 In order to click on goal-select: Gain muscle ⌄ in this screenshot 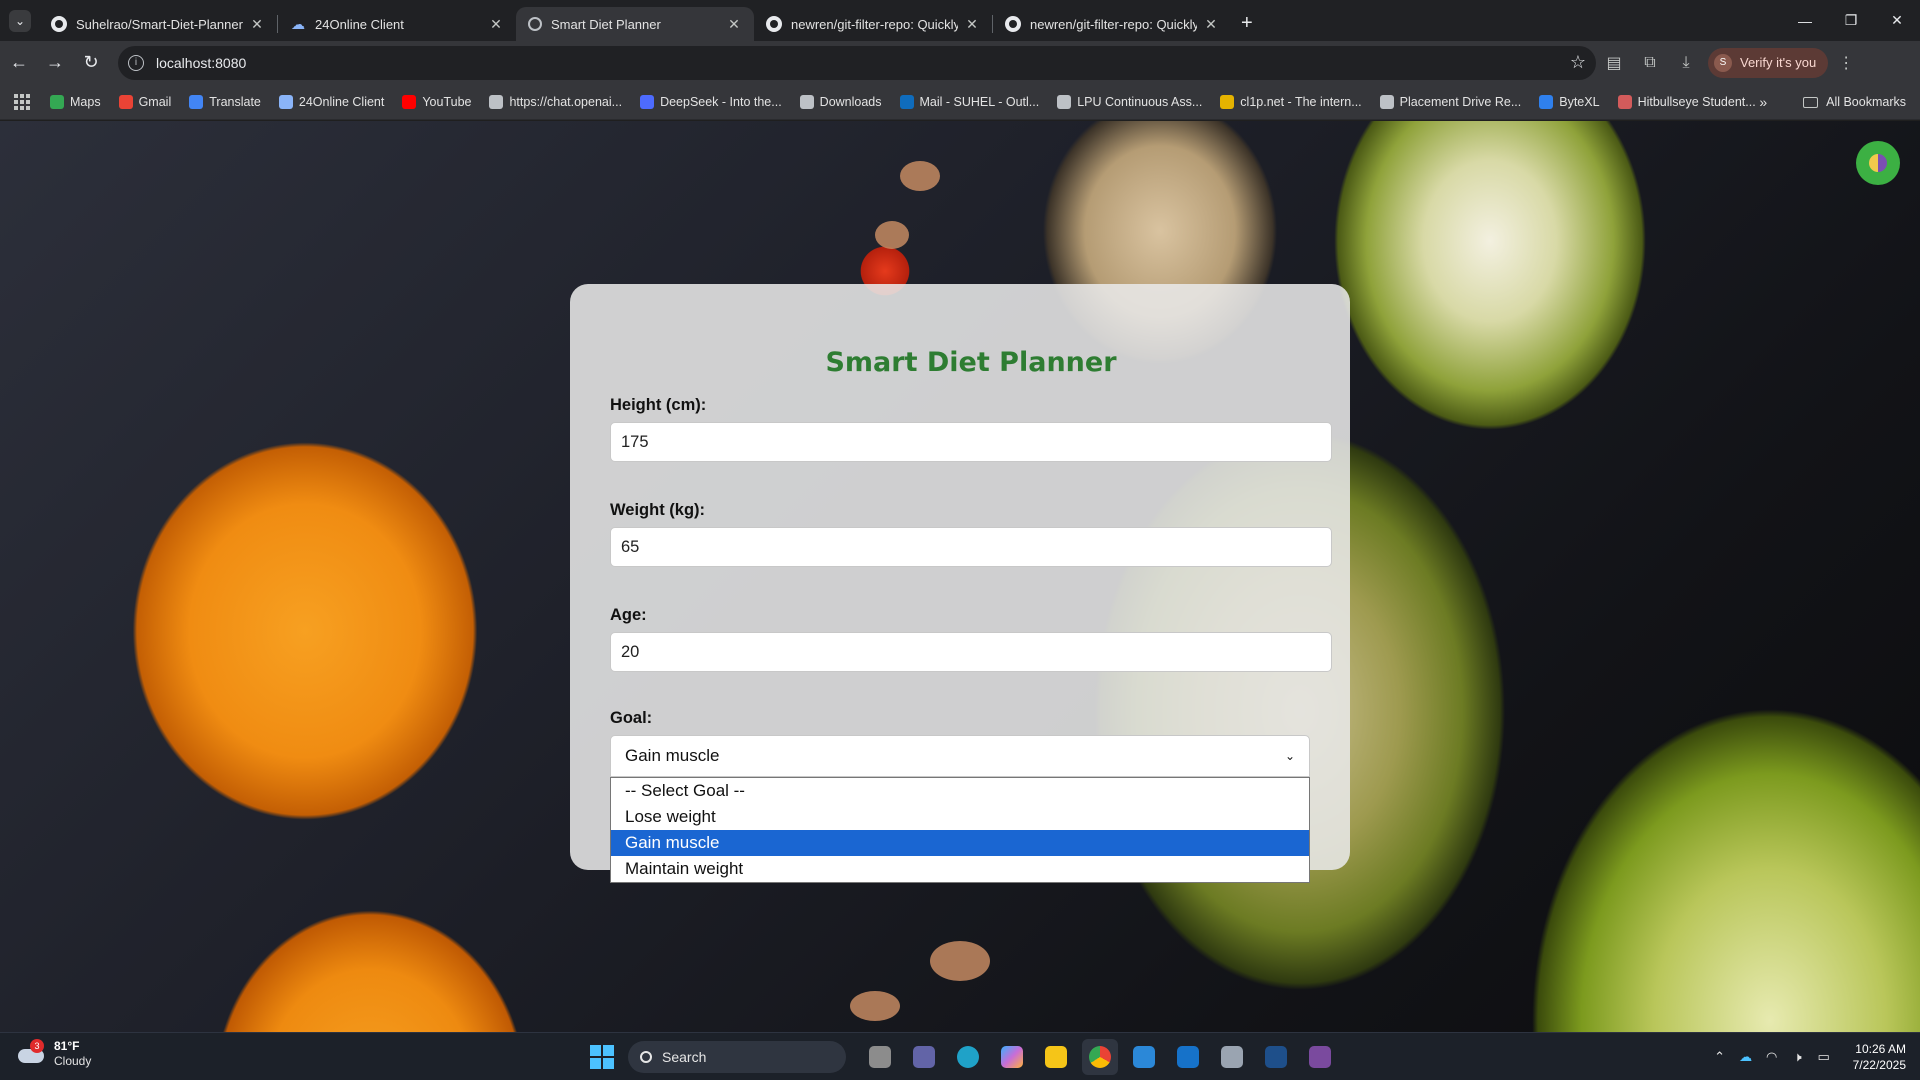, I will do `click(960, 756)`.